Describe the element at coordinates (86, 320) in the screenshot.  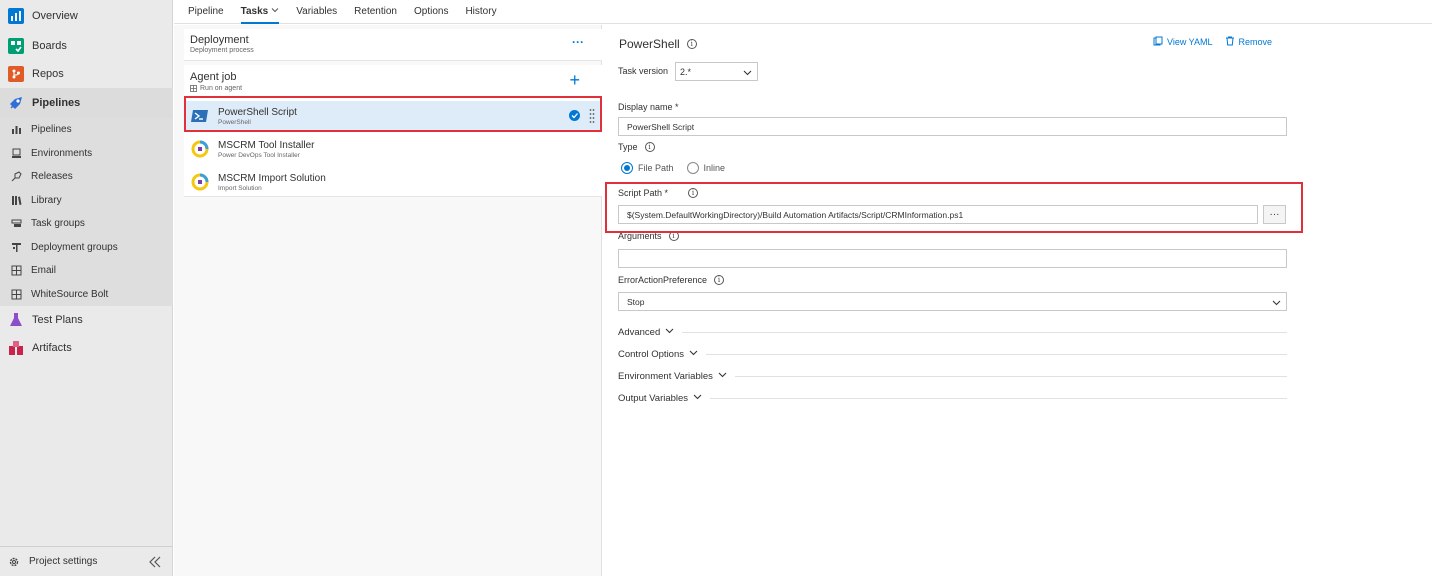
I see `sidebar-item-test-plans: Test Plans` at that location.